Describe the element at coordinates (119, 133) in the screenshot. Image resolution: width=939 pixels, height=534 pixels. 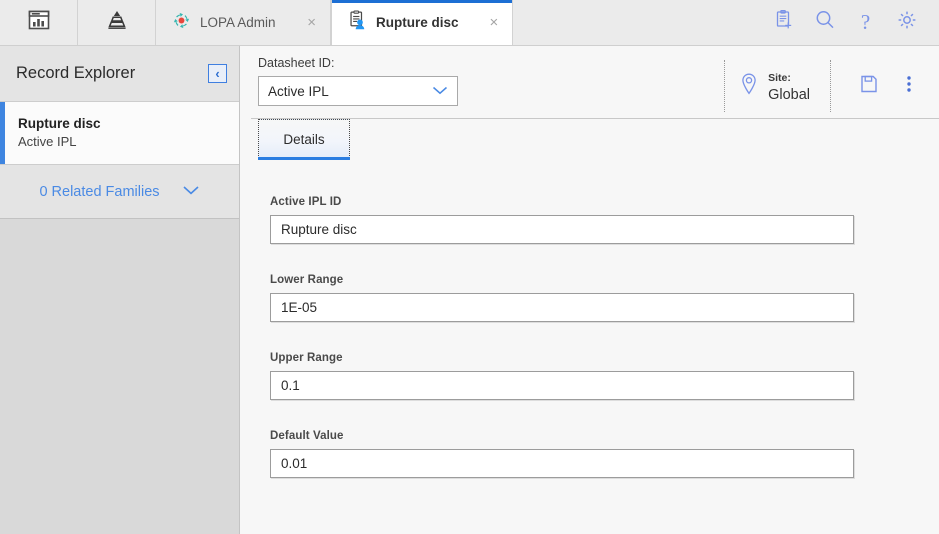
I see `sidebar-item-rupture-disc: Rupture disc Active IPL` at that location.